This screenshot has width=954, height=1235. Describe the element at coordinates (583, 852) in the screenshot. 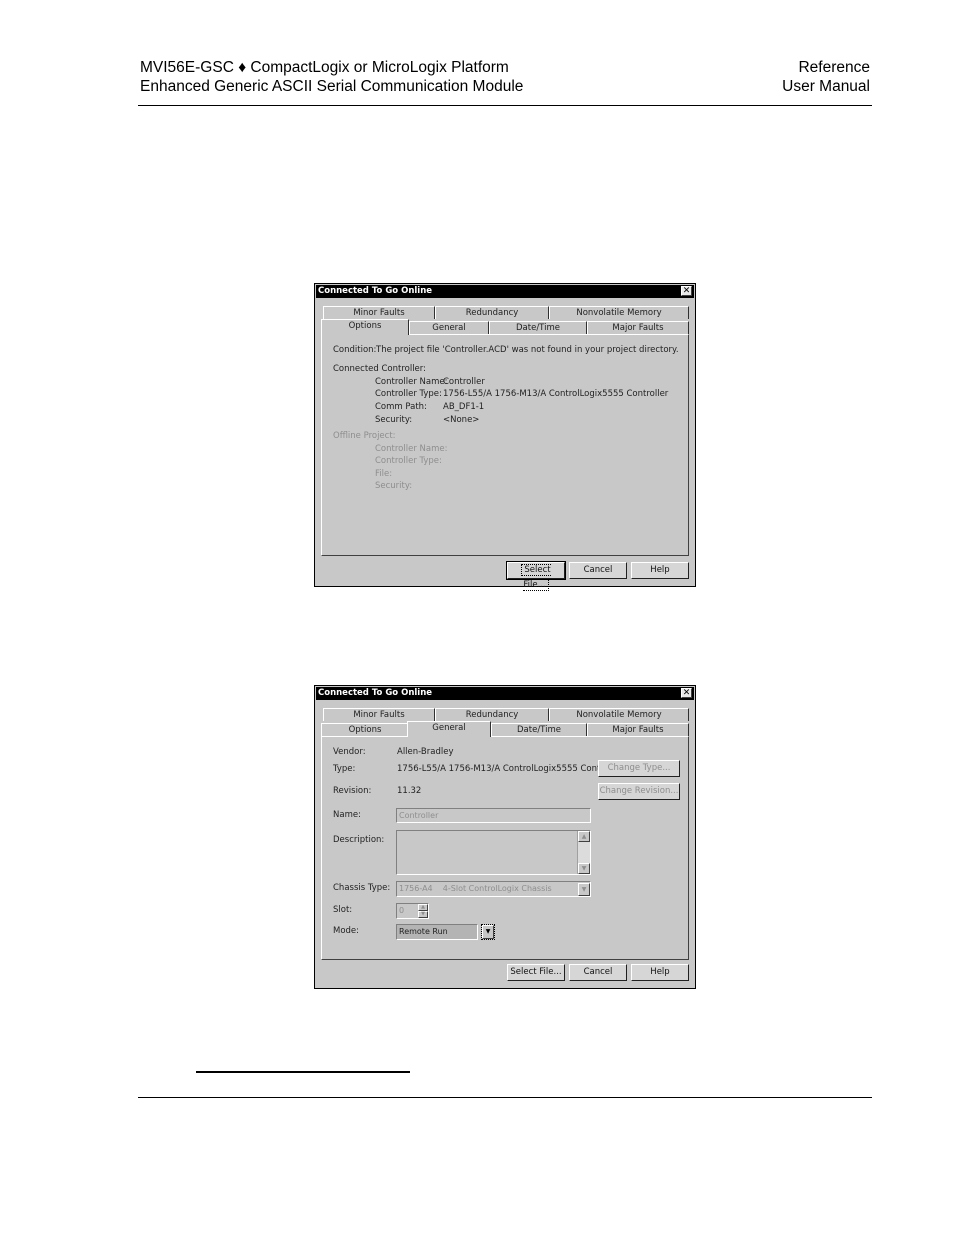

I see `description-scrollbar: ▲ ▼` at that location.